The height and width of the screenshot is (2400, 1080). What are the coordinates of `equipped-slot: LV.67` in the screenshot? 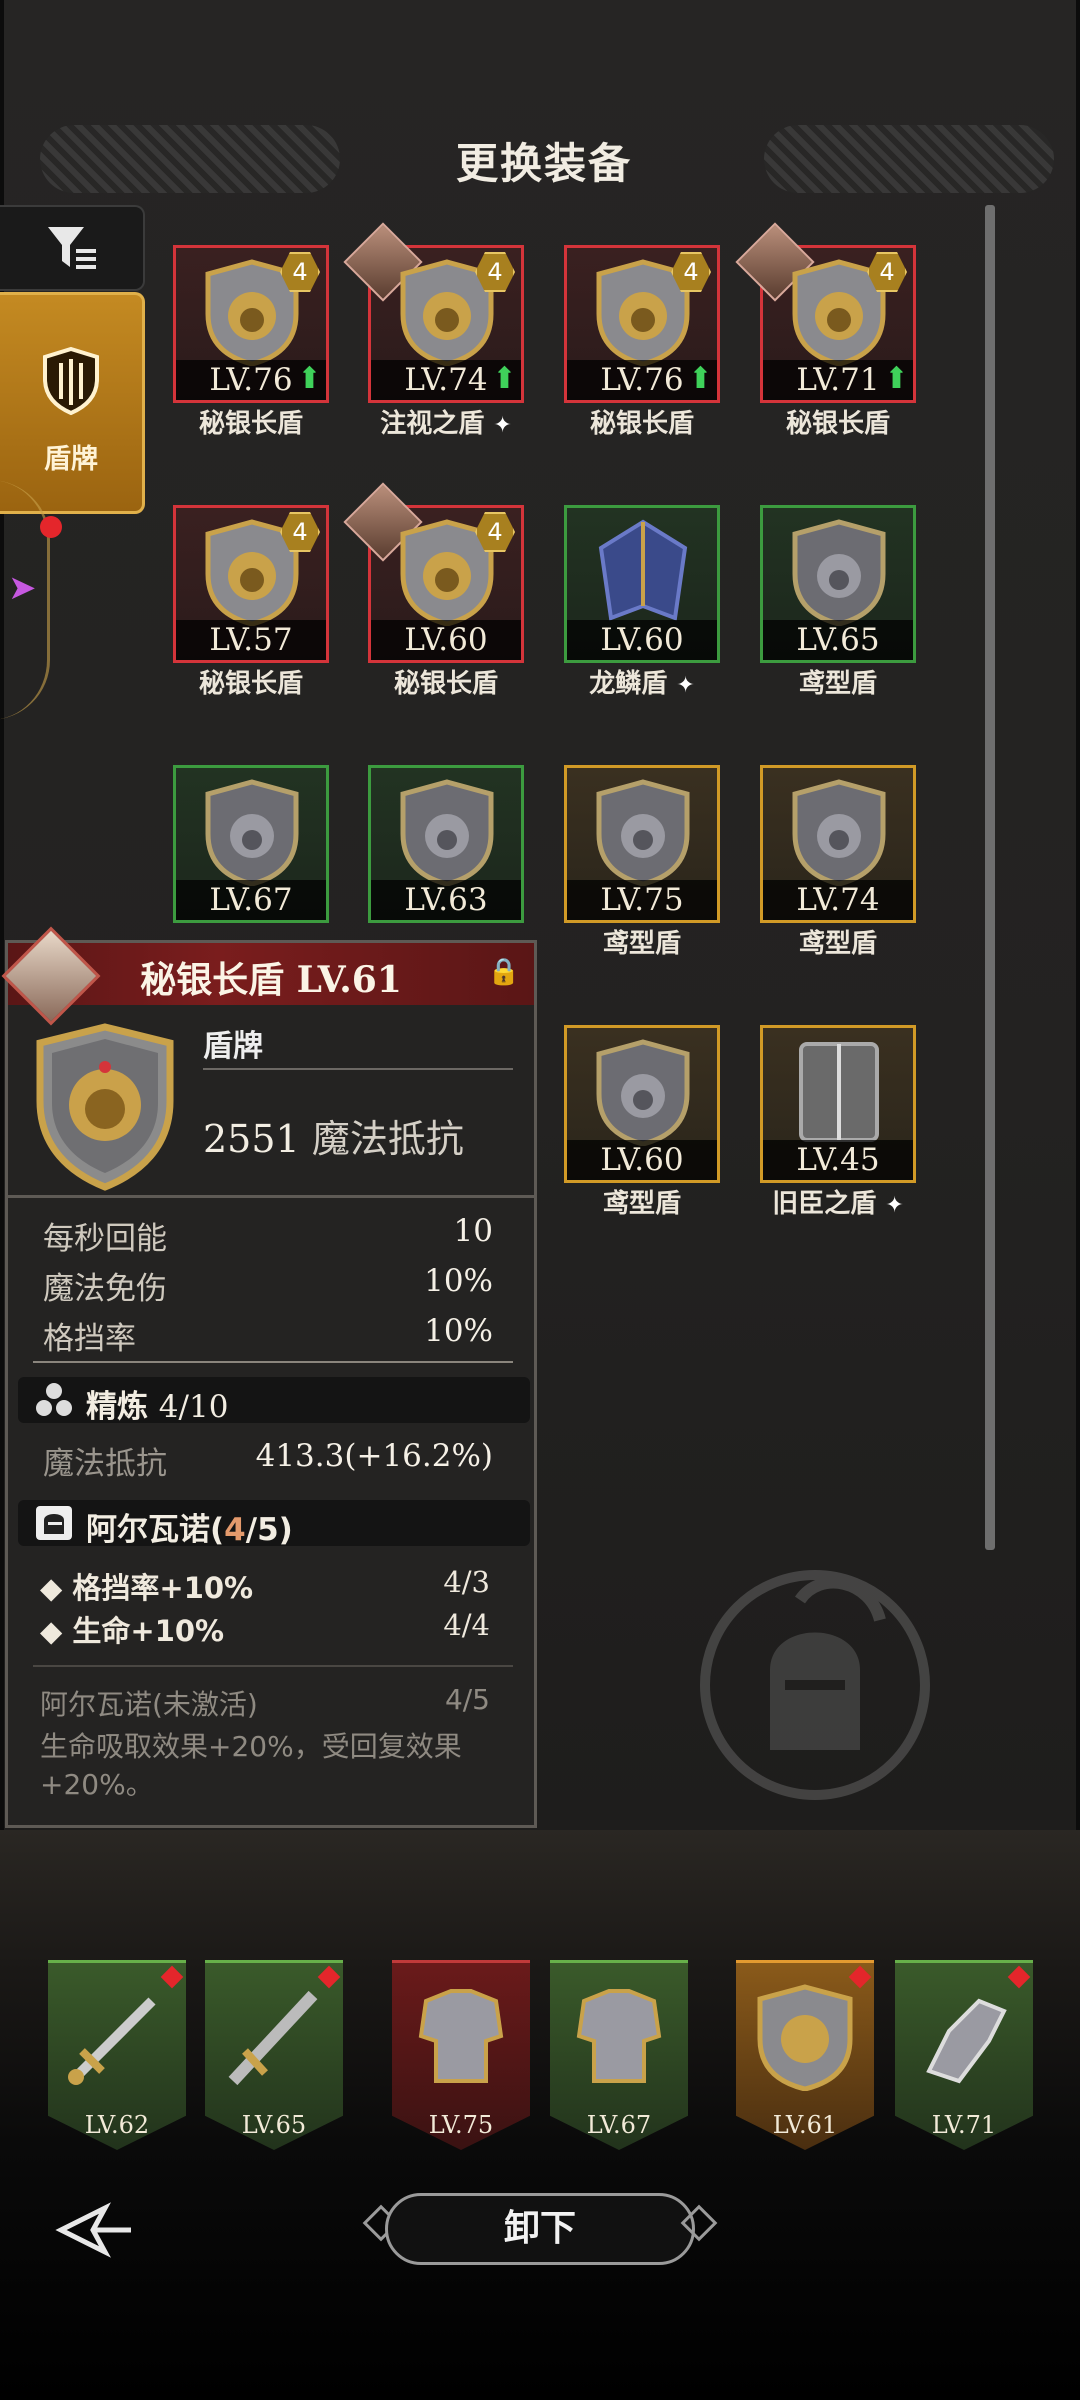 It's located at (619, 2055).